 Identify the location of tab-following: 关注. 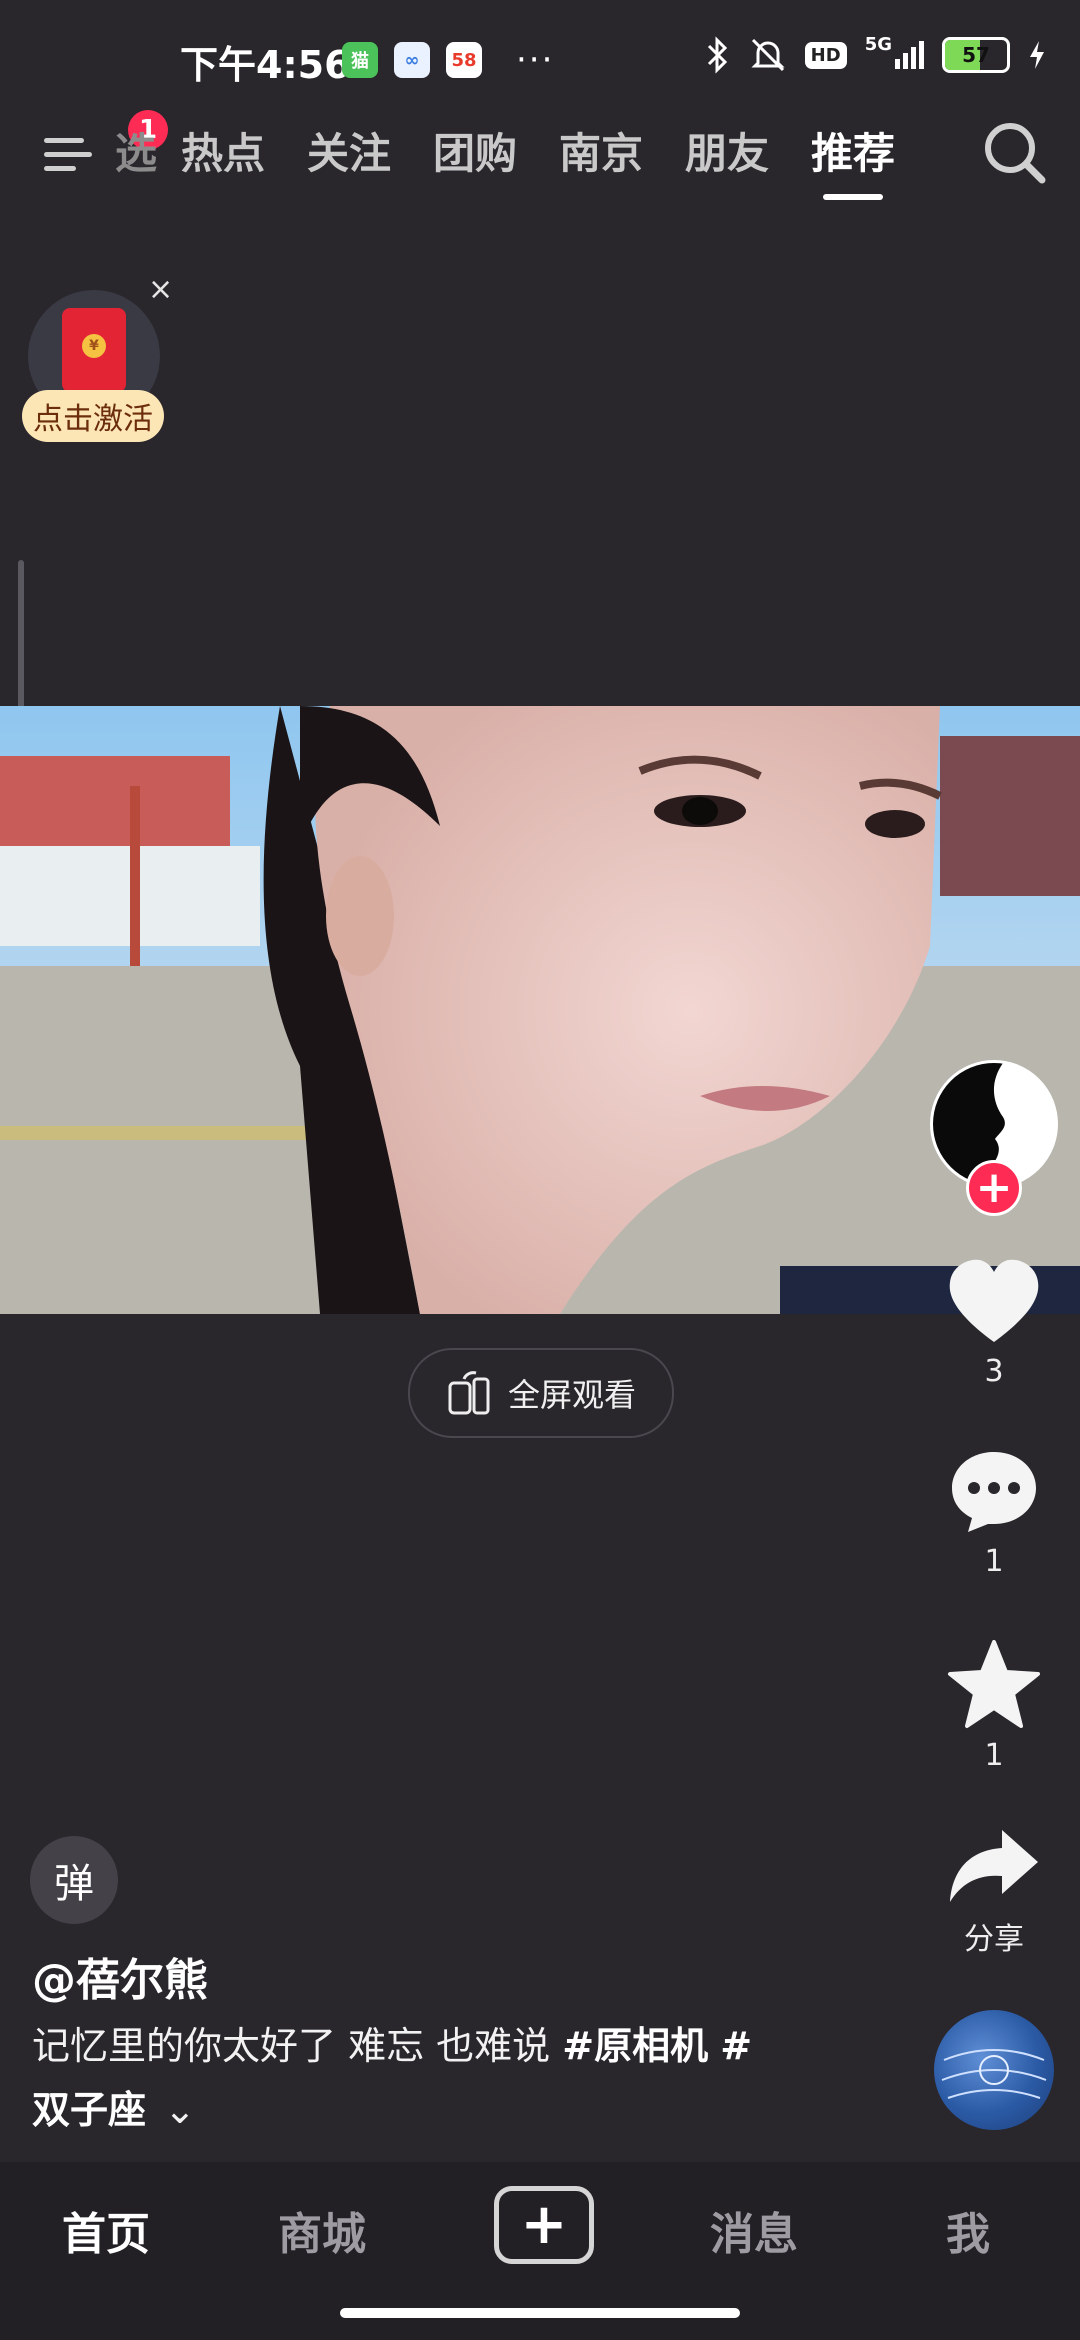
(349, 150).